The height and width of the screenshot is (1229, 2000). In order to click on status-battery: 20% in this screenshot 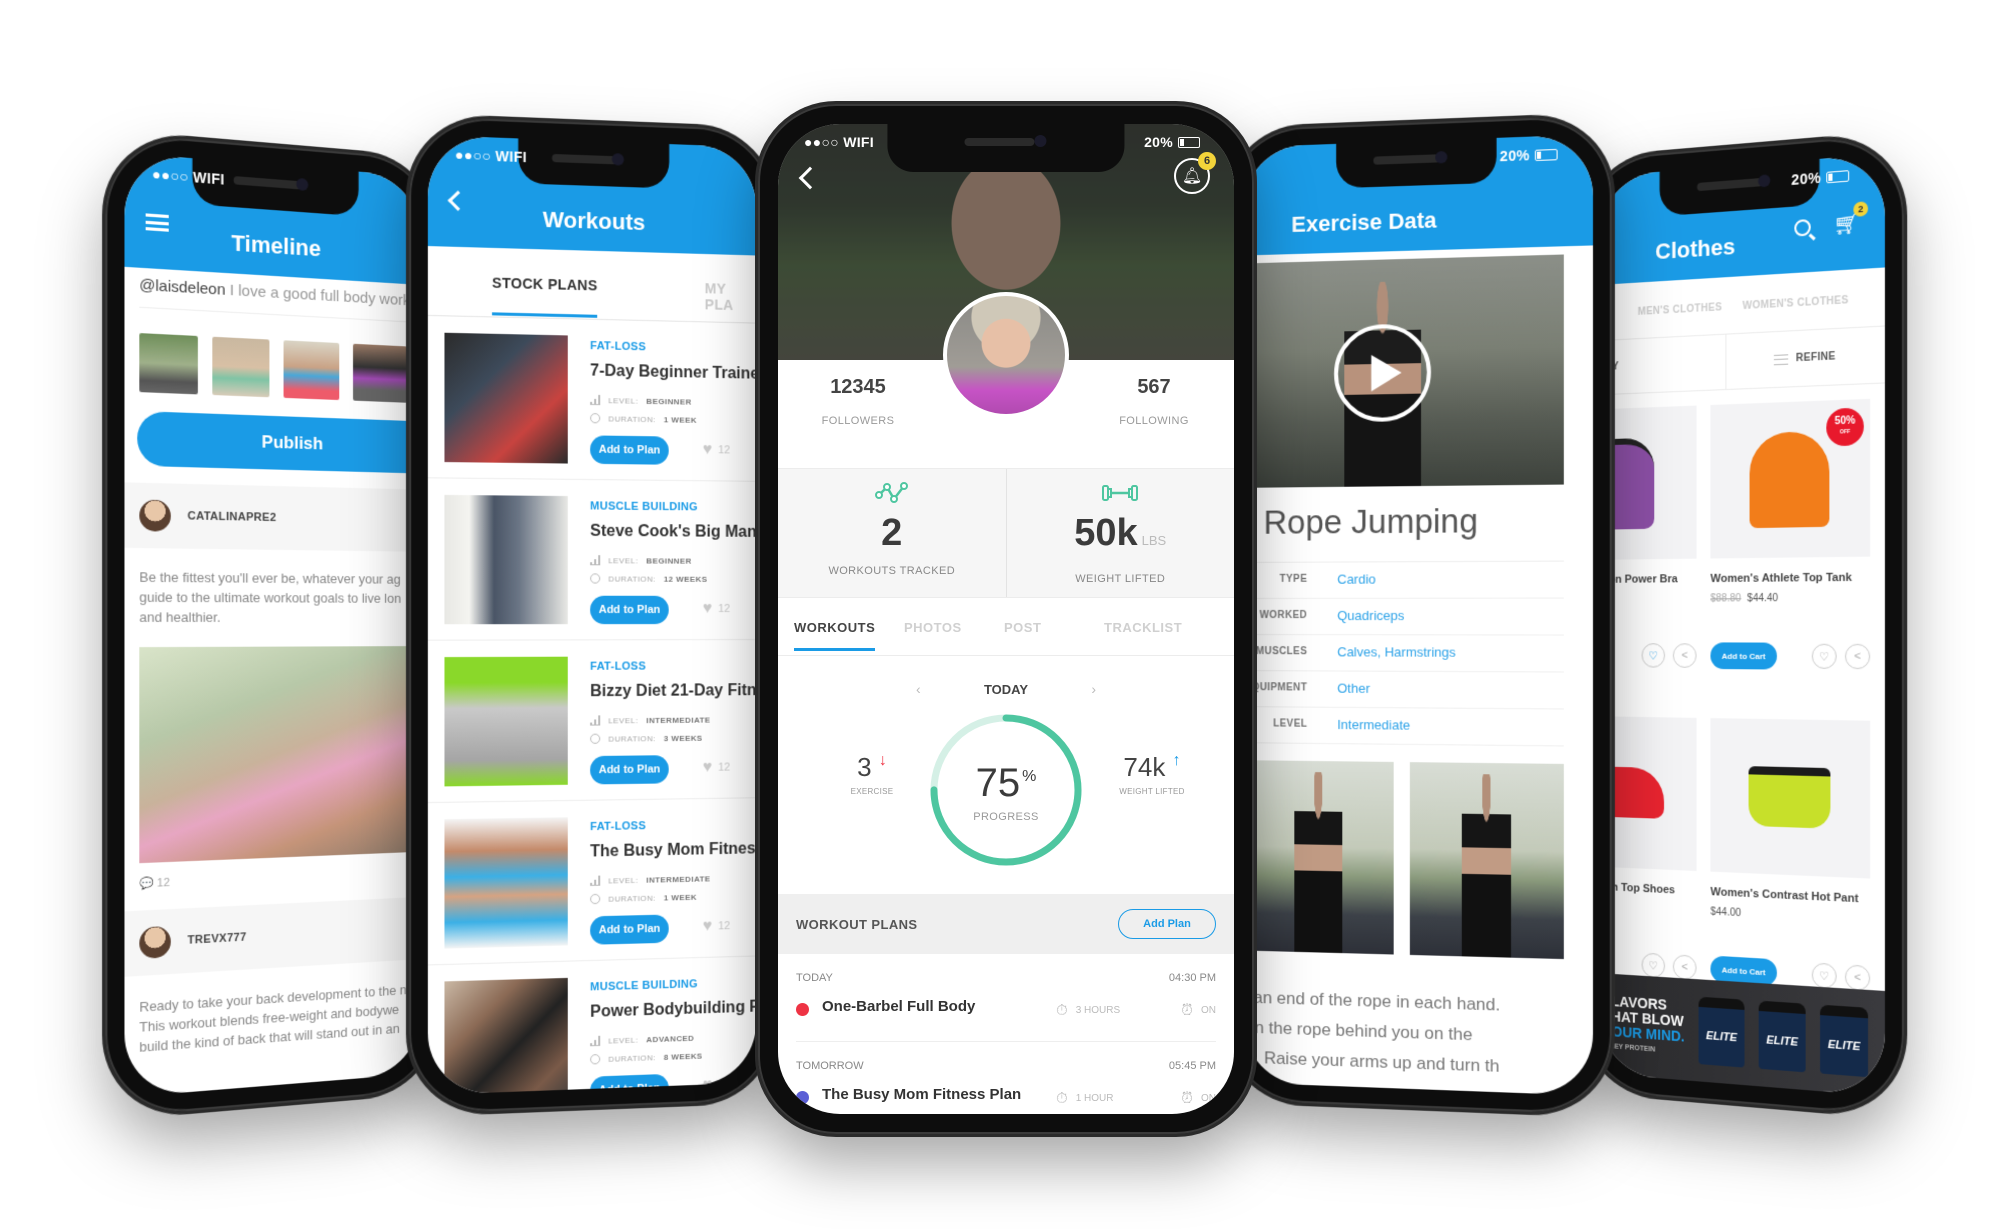, I will do `click(1529, 155)`.